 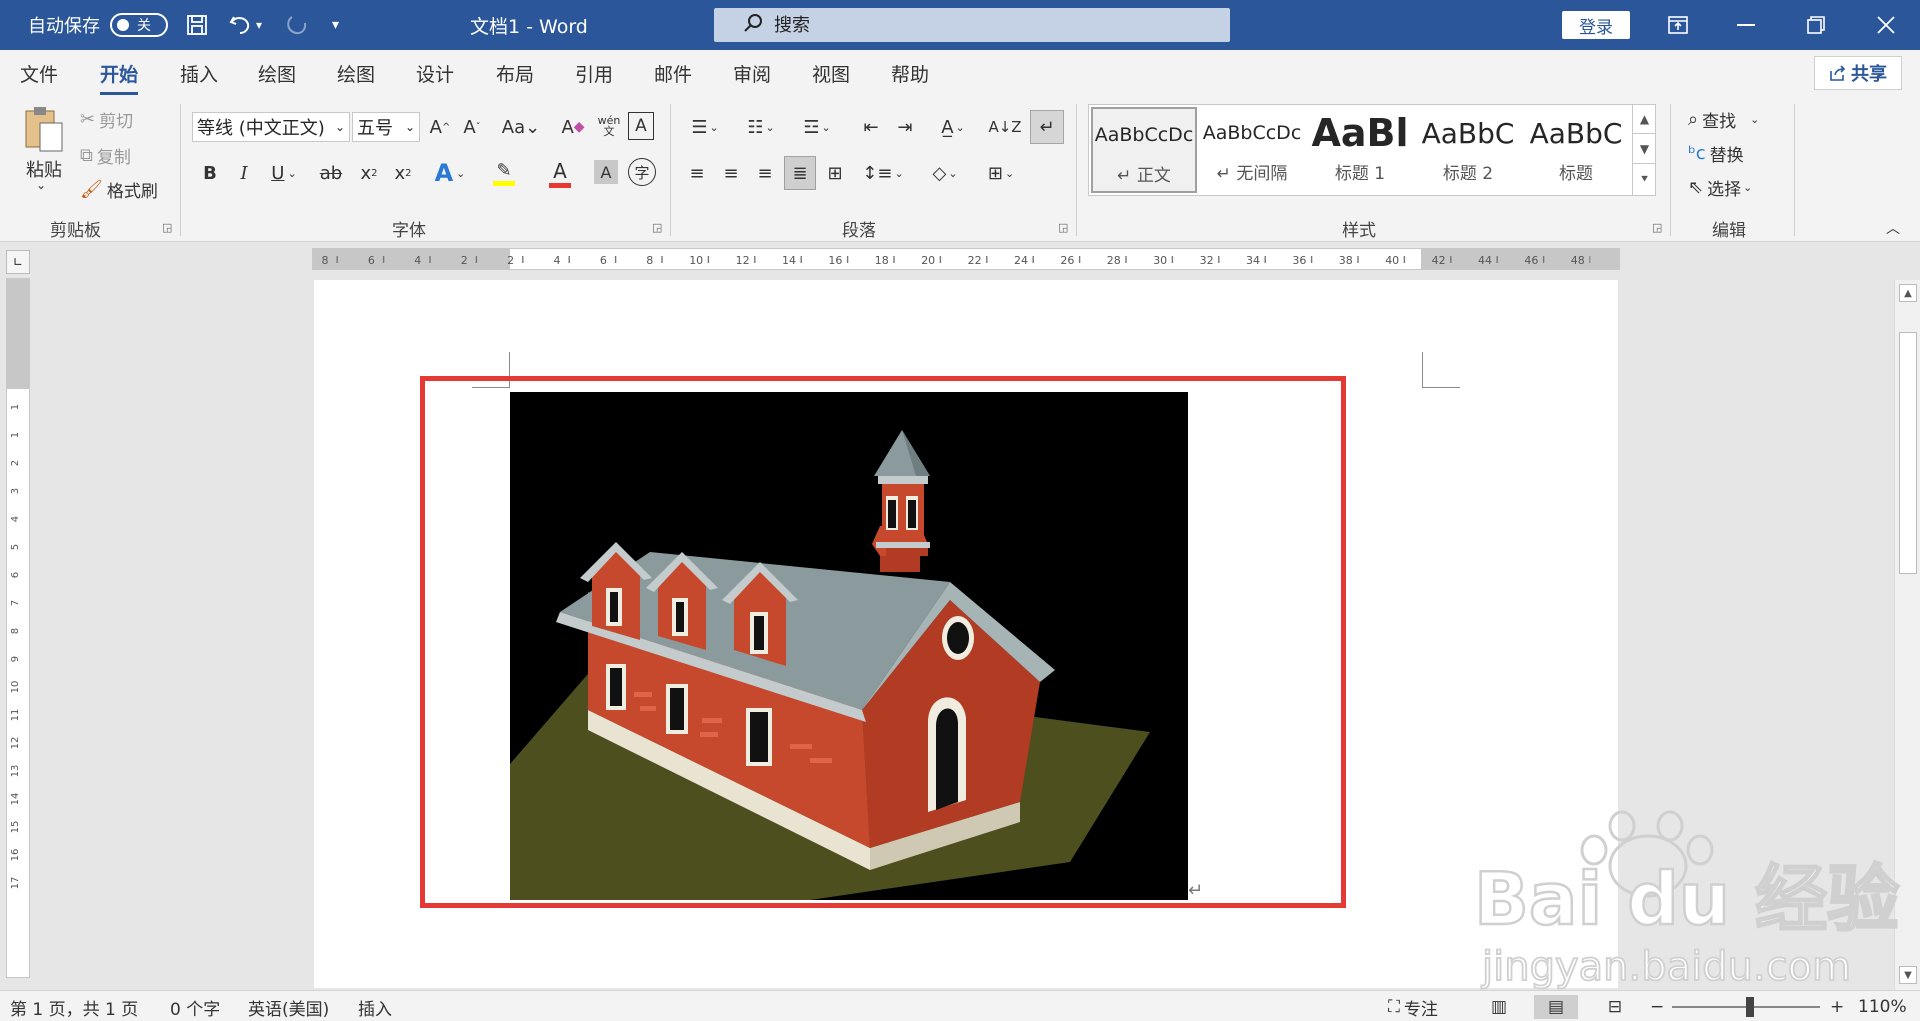 What do you see at coordinates (1750, 1007) in the screenshot?
I see `zoom-slider-thumb` at bounding box center [1750, 1007].